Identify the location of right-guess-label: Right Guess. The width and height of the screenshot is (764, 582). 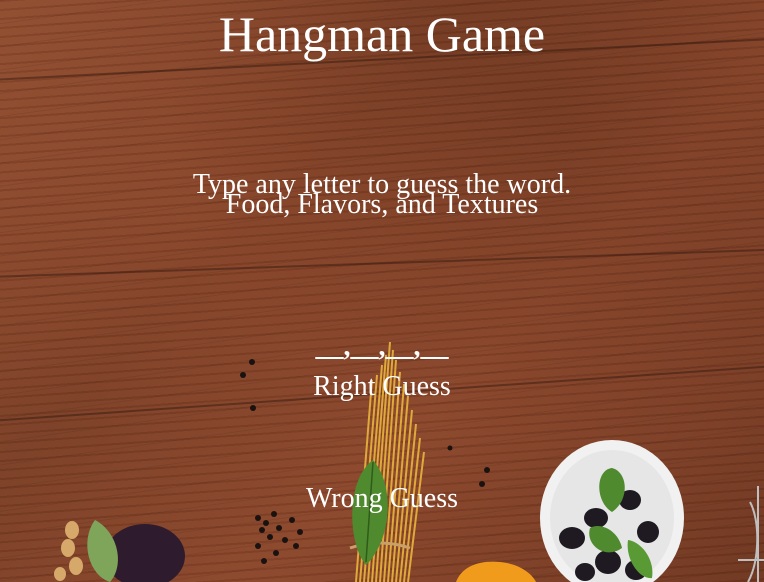
(382, 386).